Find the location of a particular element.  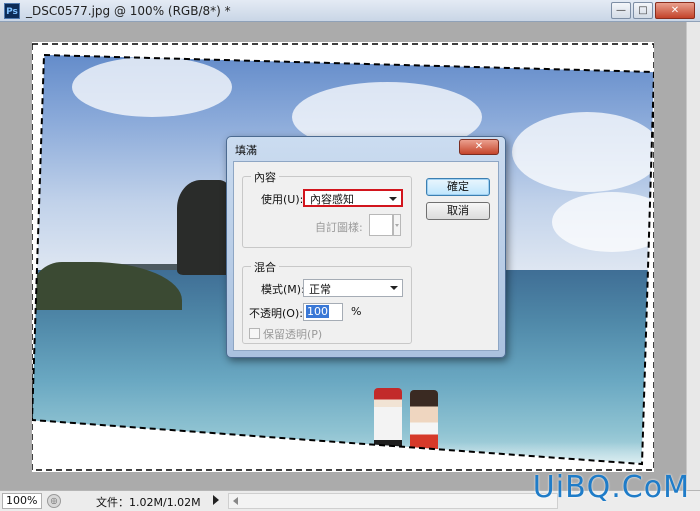

ok-button: 確定 is located at coordinates (458, 187).